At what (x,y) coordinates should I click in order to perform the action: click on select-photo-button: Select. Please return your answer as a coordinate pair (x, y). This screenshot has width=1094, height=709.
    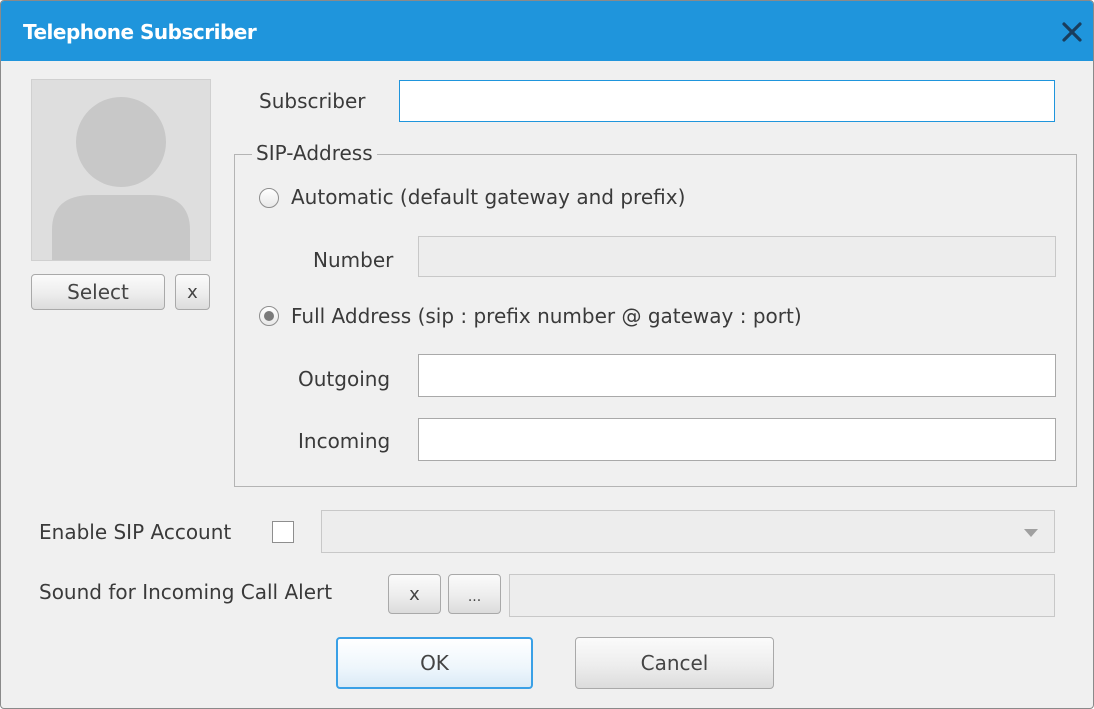
    Looking at the image, I should click on (98, 292).